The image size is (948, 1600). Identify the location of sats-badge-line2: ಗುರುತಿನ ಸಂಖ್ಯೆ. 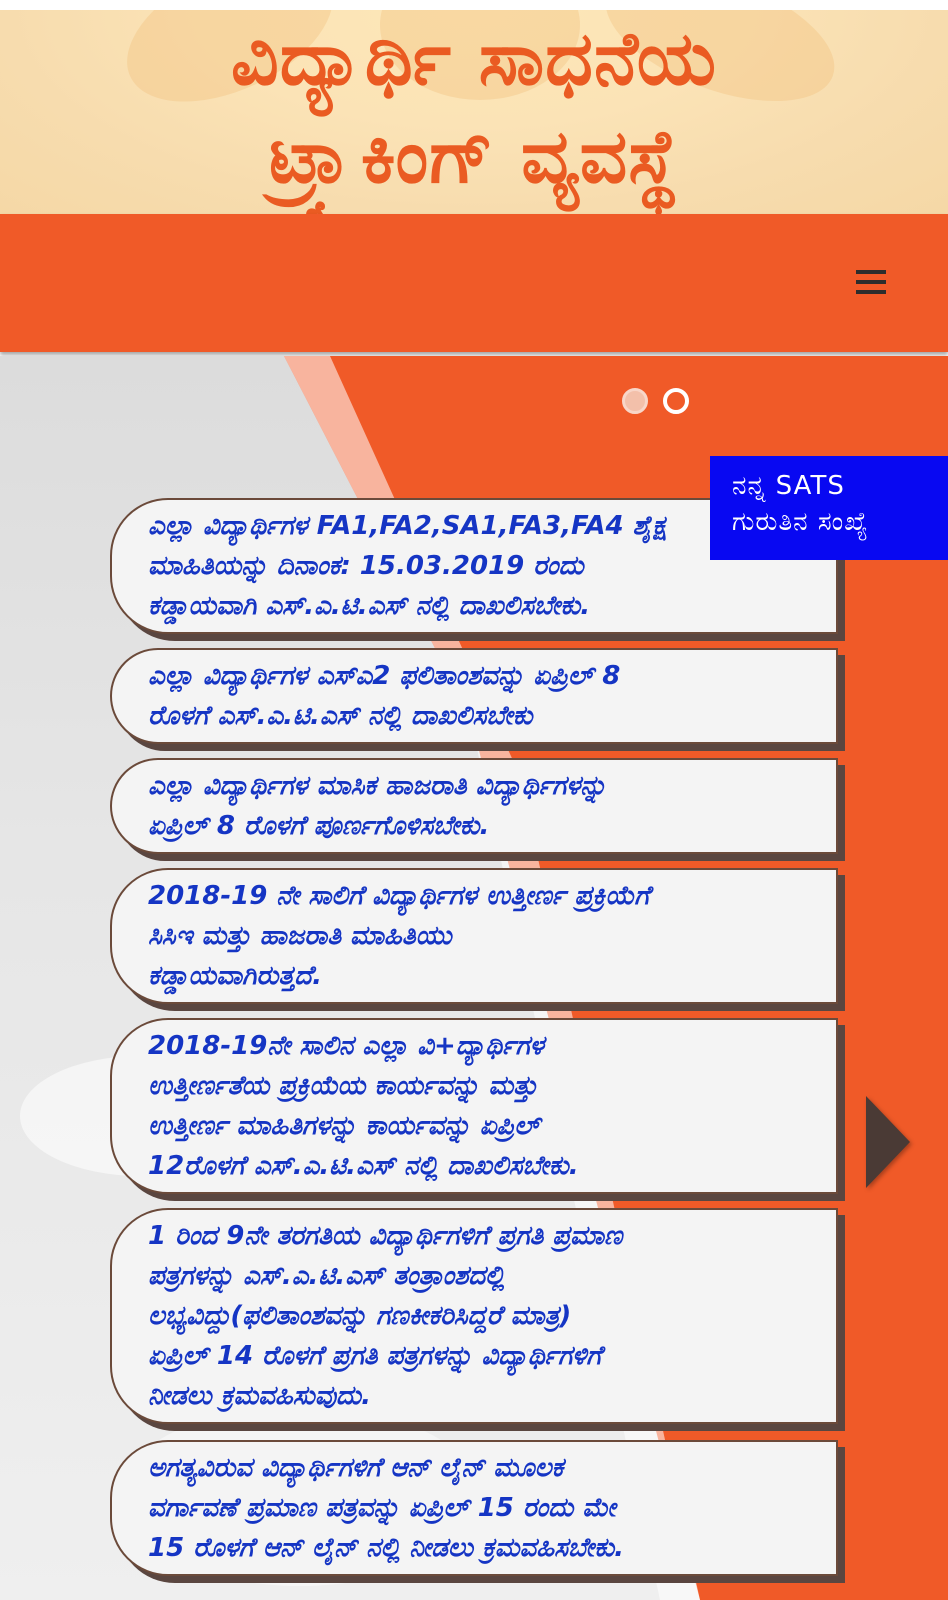
(800, 522).